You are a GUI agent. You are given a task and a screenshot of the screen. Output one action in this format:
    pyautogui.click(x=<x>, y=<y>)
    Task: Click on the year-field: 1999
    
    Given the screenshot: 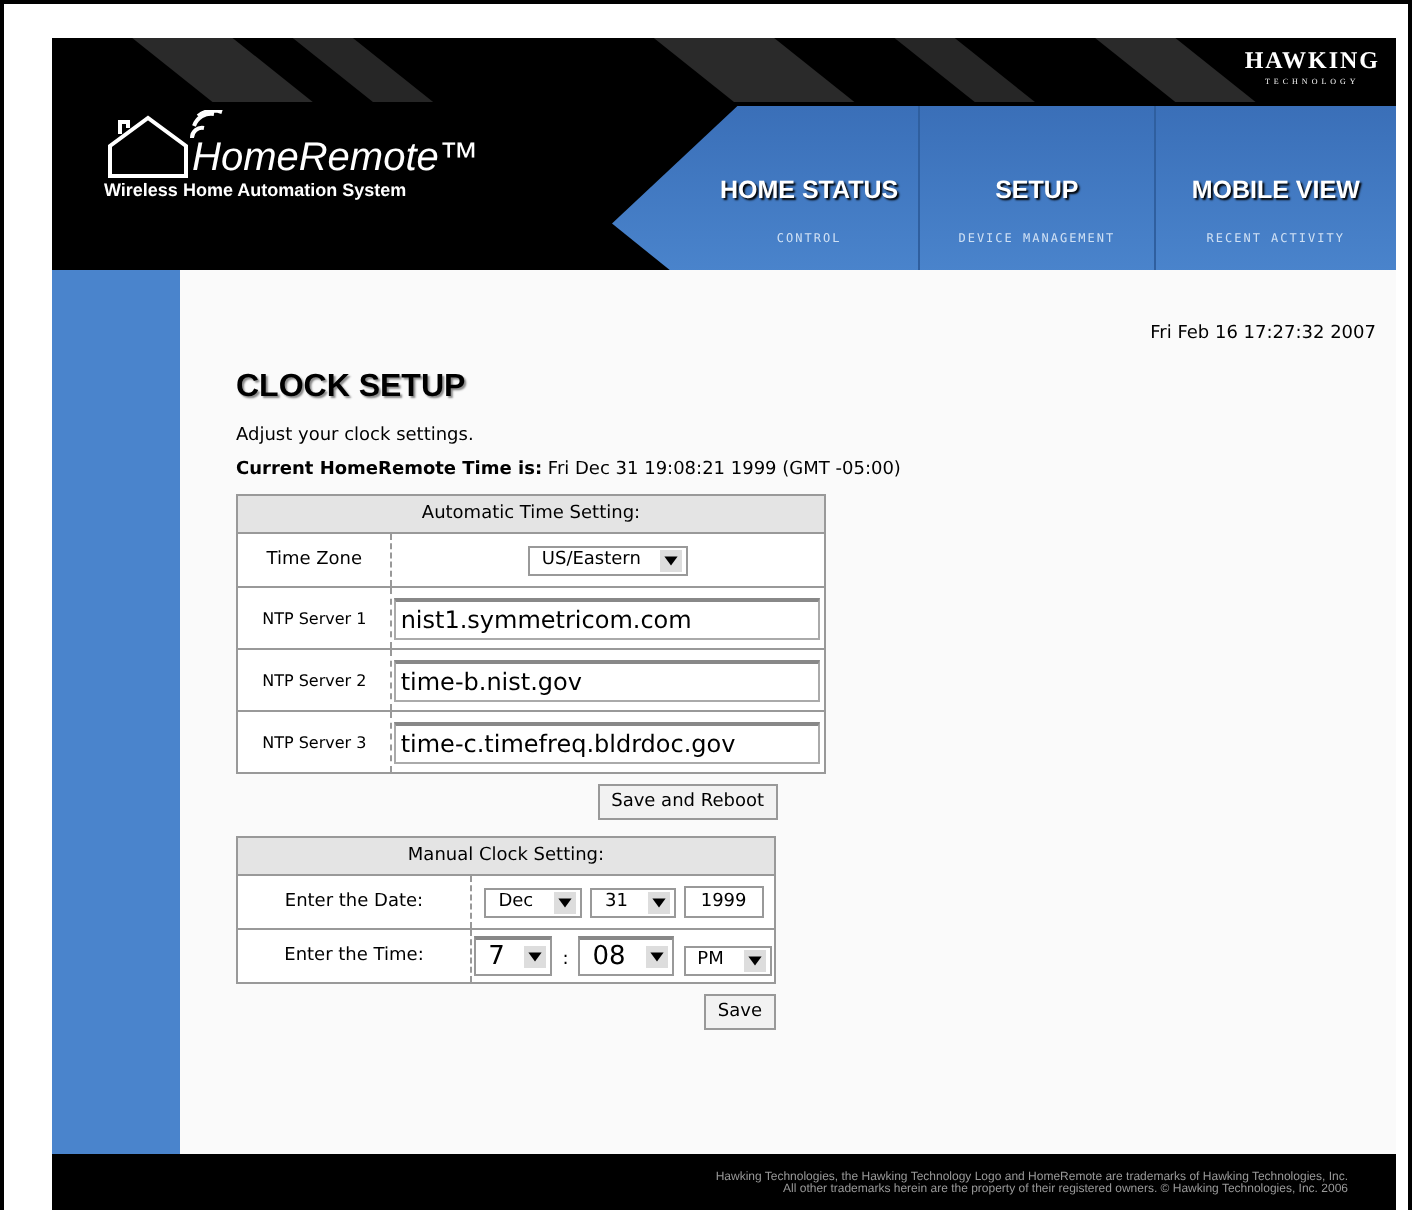 What is the action you would take?
    pyautogui.click(x=723, y=902)
    